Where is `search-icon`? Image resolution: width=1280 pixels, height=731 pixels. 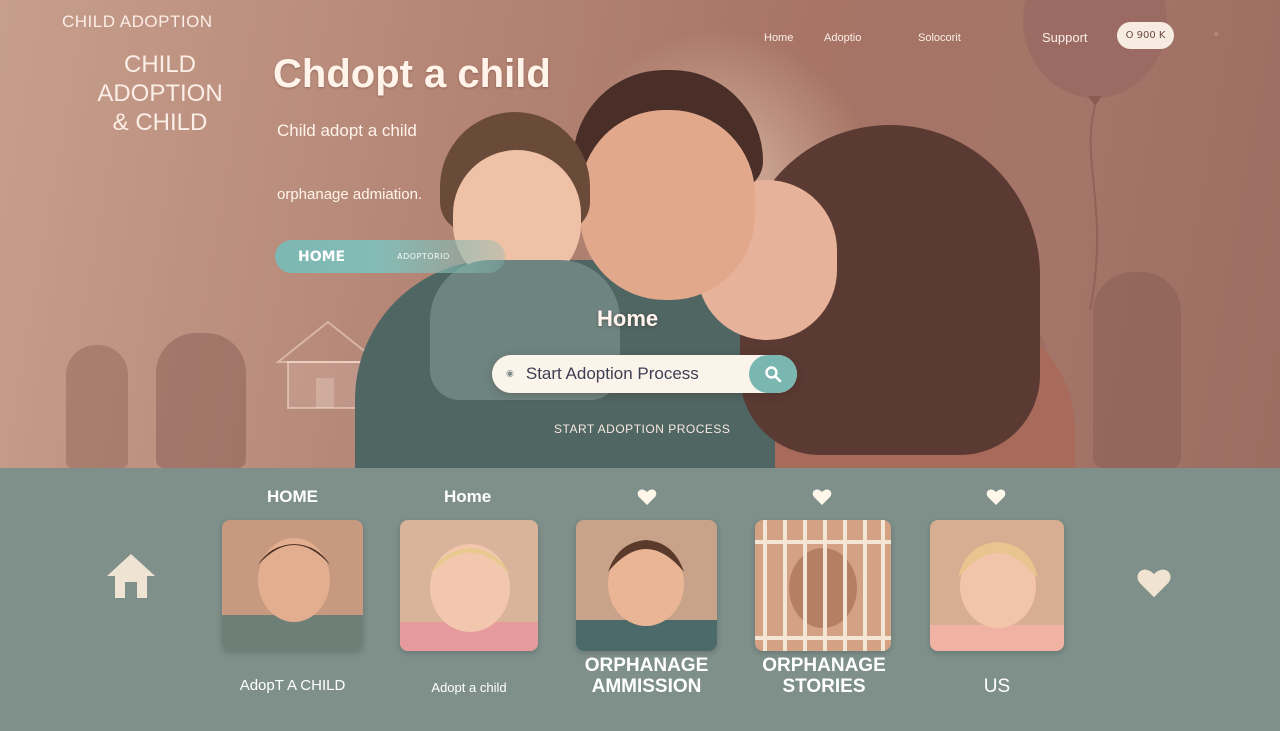
search-icon is located at coordinates (773, 374).